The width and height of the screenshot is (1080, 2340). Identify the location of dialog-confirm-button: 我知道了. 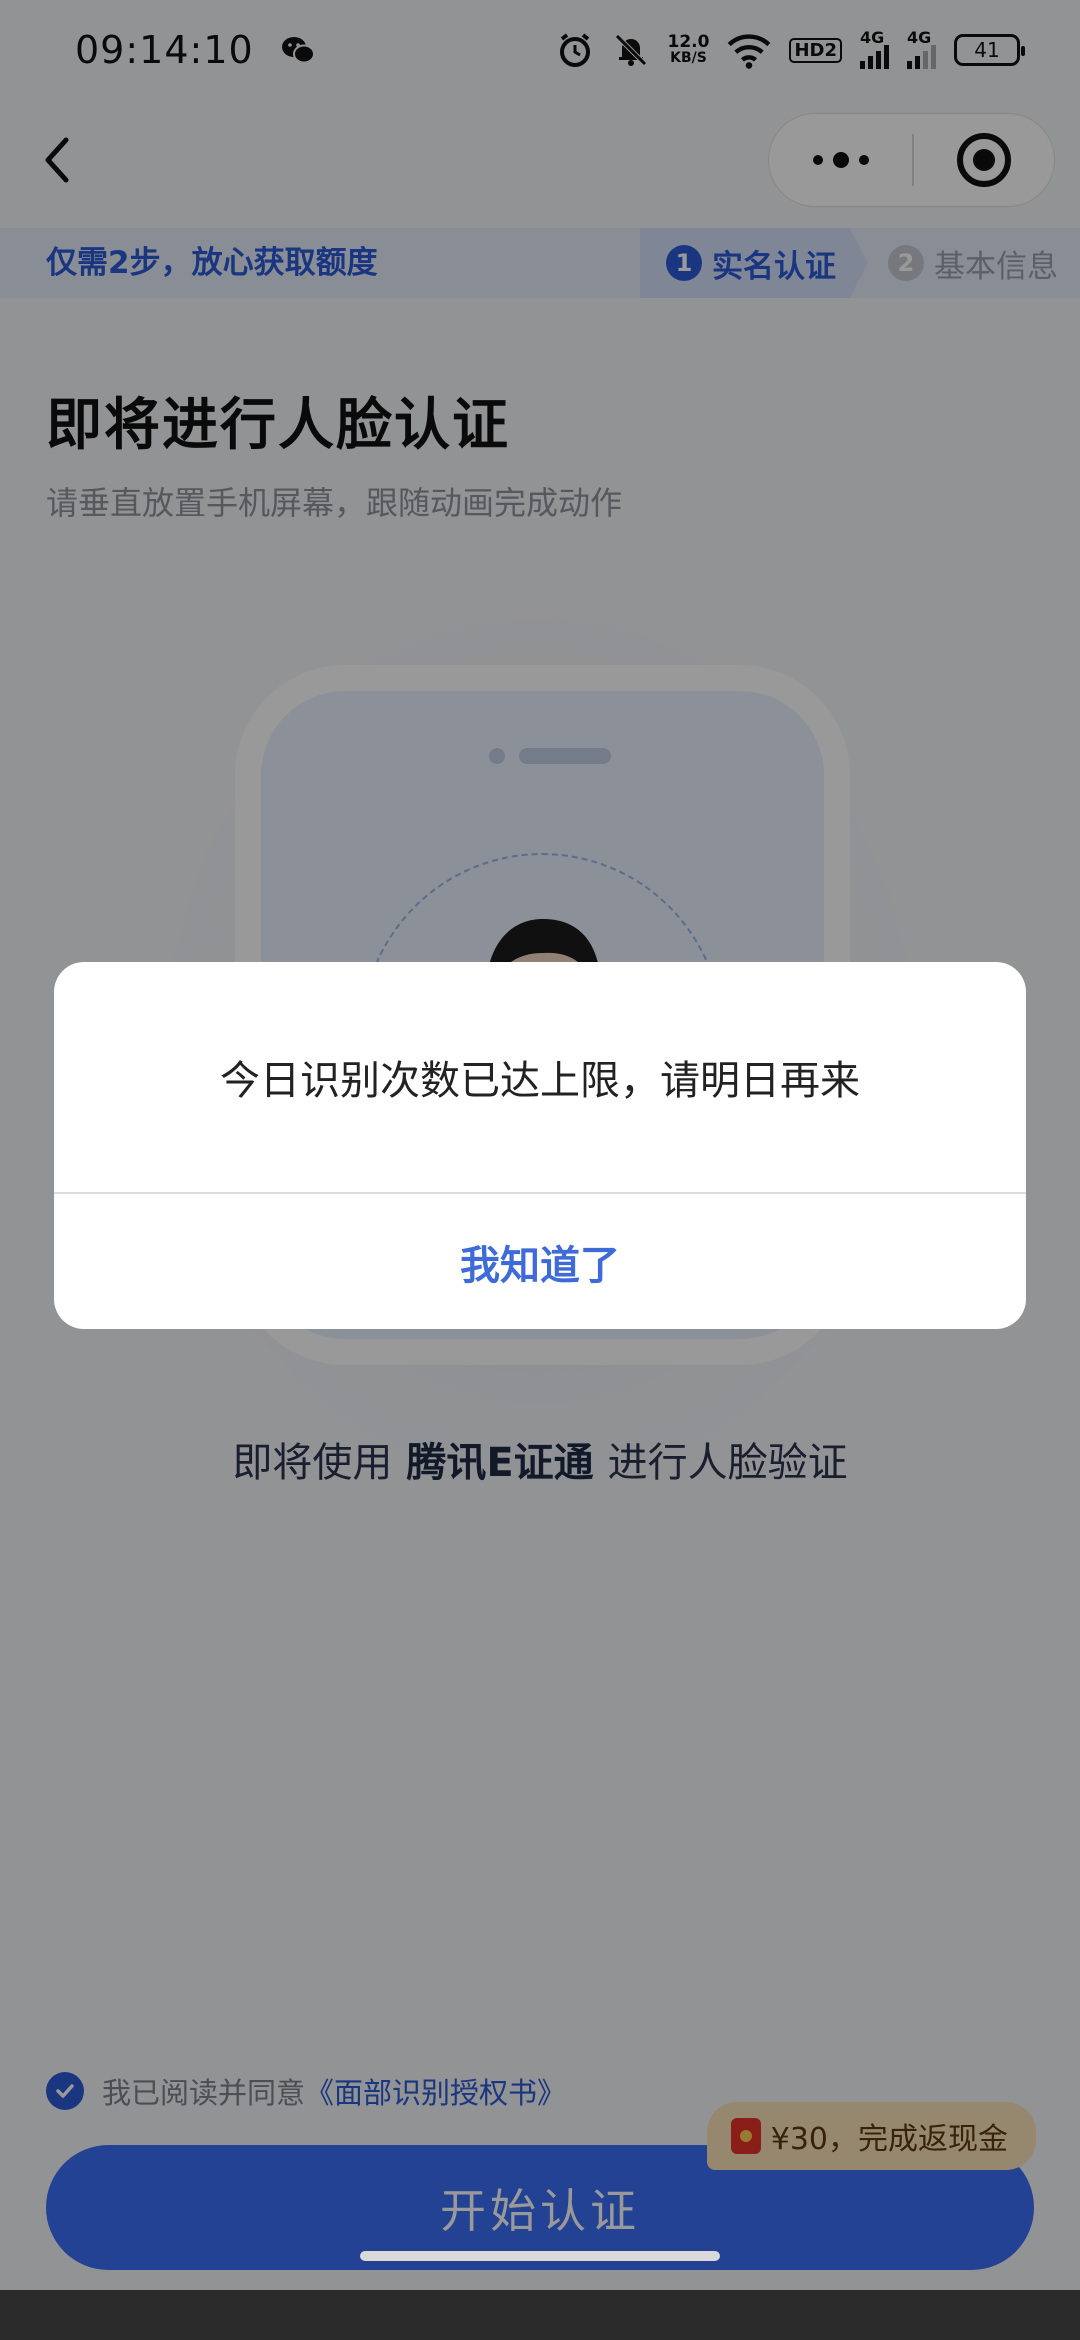
(540, 1261).